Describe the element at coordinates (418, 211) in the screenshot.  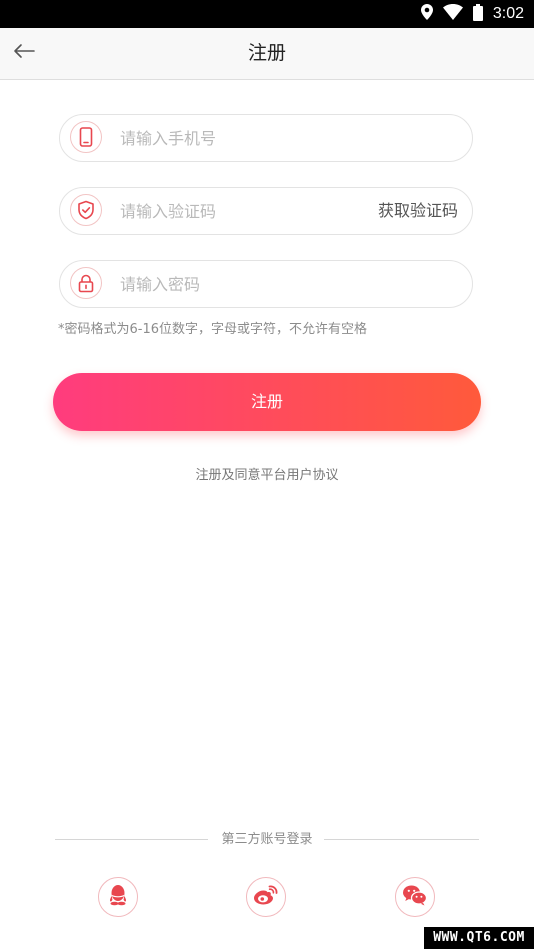
I see `get-code-button: 获取验证码` at that location.